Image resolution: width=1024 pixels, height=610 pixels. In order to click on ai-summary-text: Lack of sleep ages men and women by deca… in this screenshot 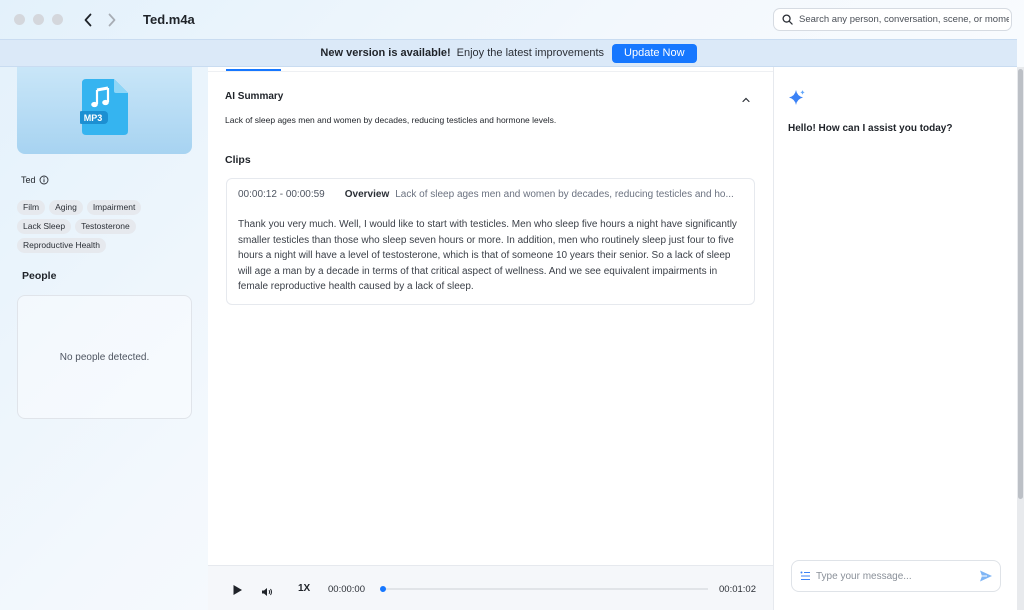, I will do `click(391, 120)`.